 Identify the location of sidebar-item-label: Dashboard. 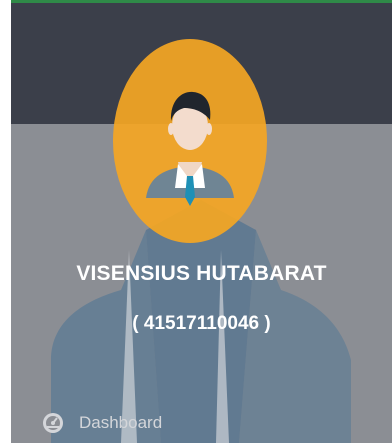
(121, 422).